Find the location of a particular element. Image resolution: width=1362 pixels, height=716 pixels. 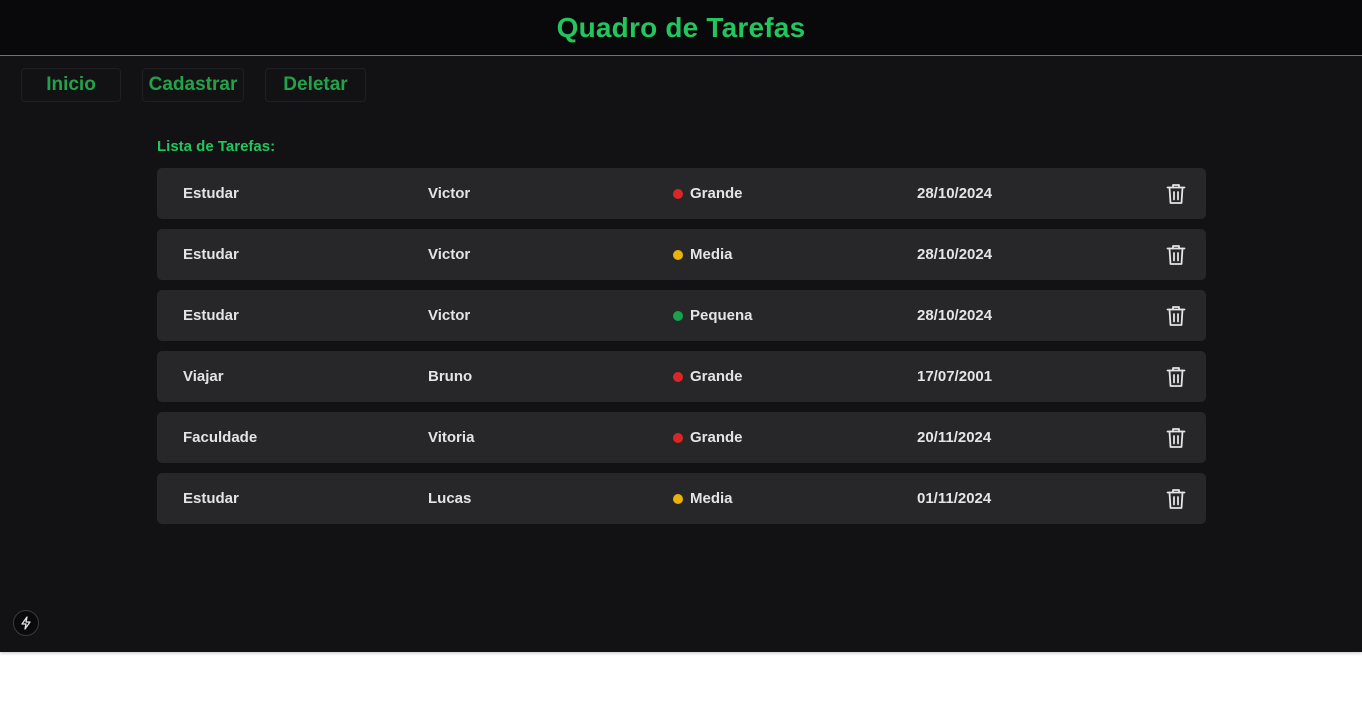

task-person: Vitoria is located at coordinates (451, 437).